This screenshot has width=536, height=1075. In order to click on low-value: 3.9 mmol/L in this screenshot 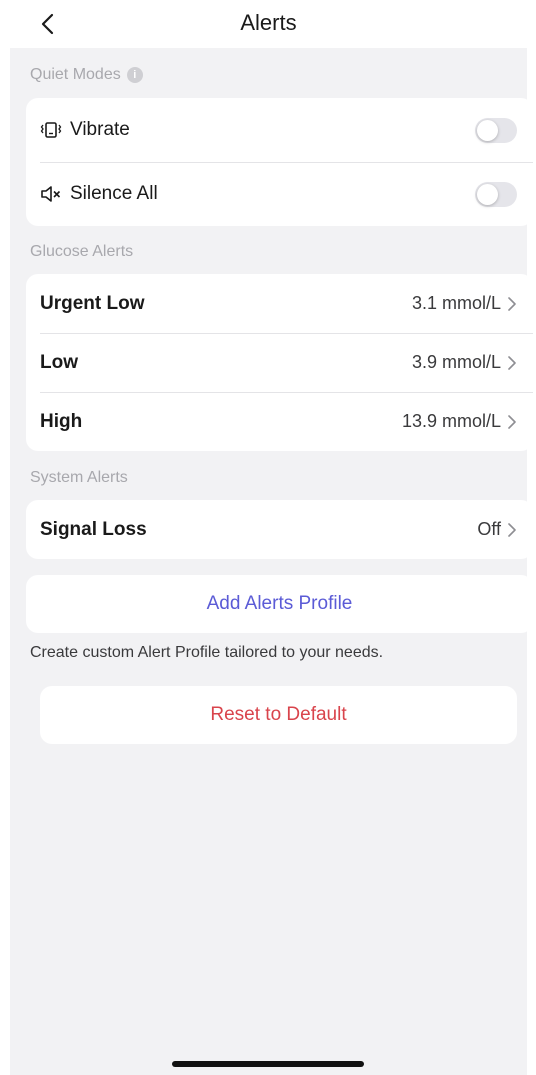, I will do `click(456, 362)`.